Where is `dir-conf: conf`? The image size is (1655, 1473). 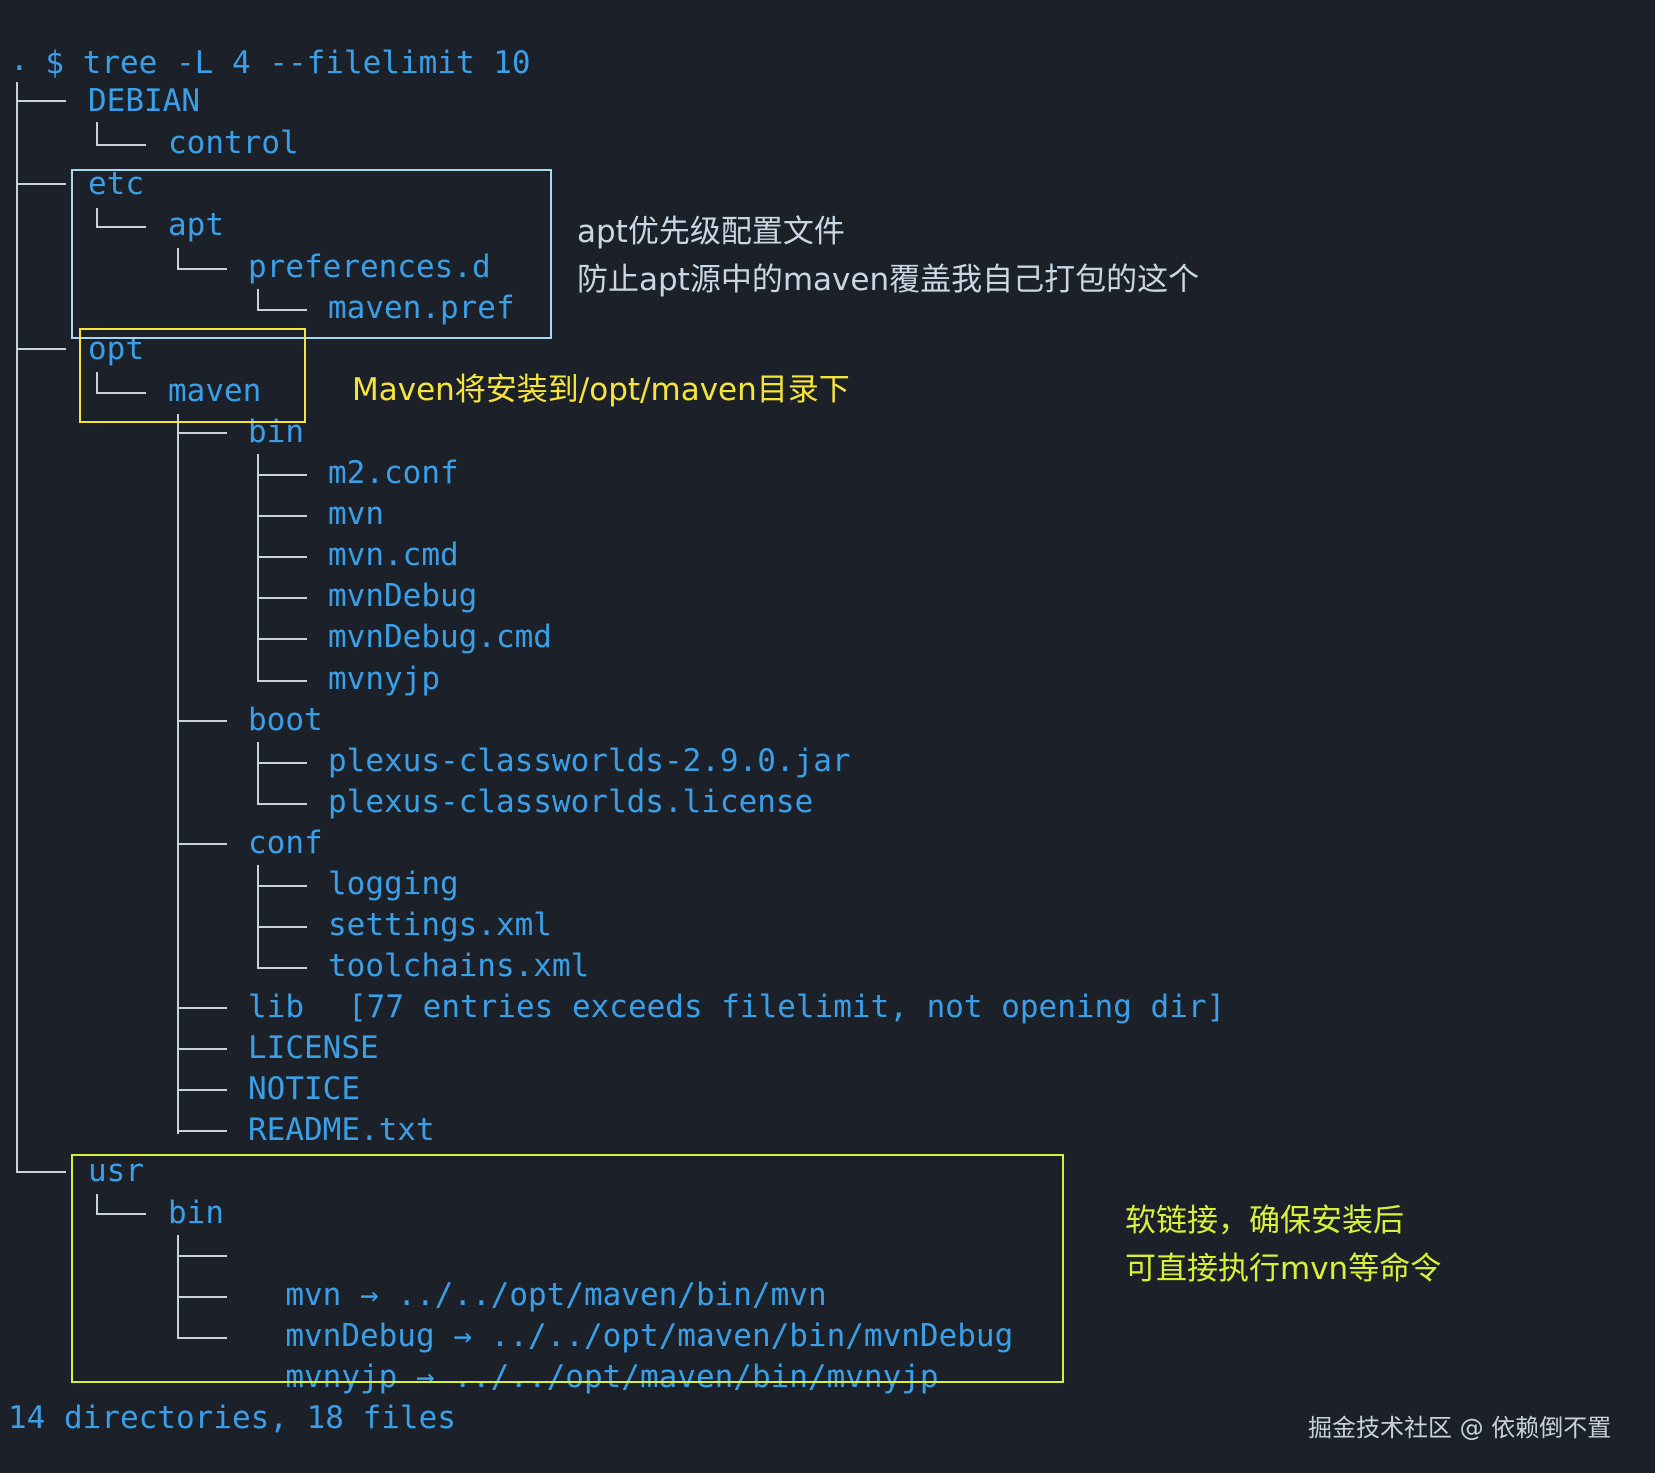 dir-conf: conf is located at coordinates (285, 843).